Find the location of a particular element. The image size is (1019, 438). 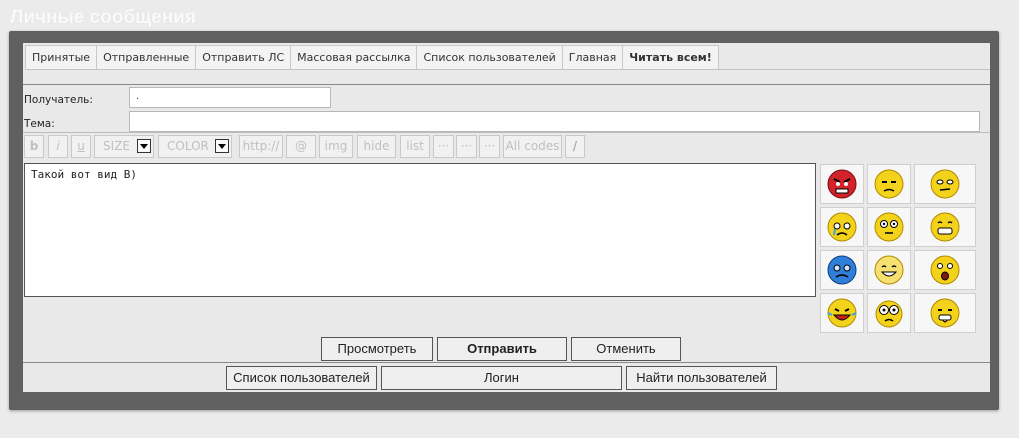

extra-button-1: ··· is located at coordinates (443, 146).